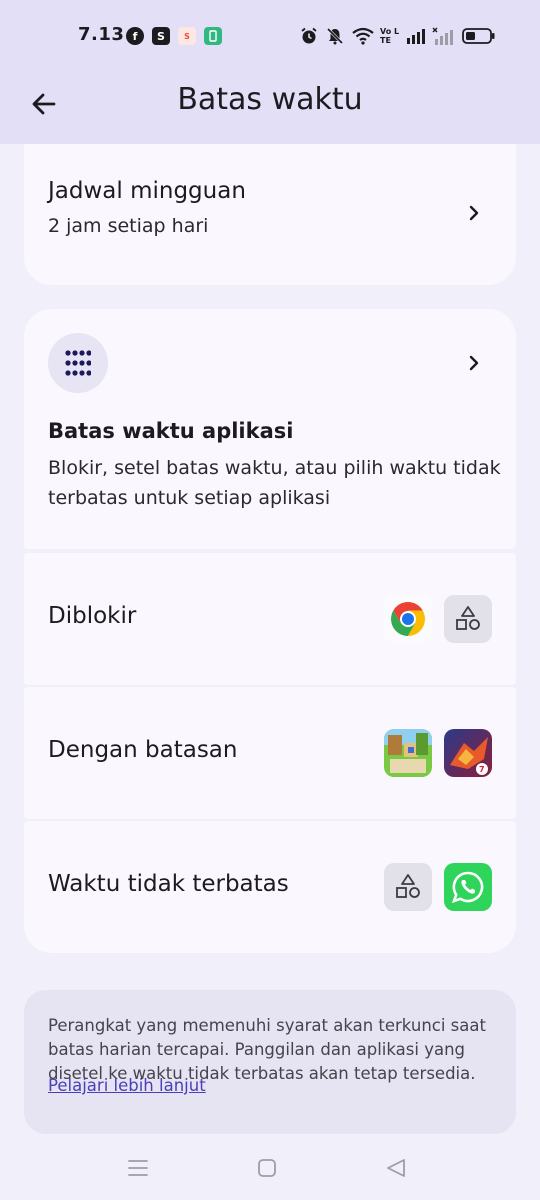  I want to click on learn-more-link: Pelajari lebih lanjut, so click(127, 1085).